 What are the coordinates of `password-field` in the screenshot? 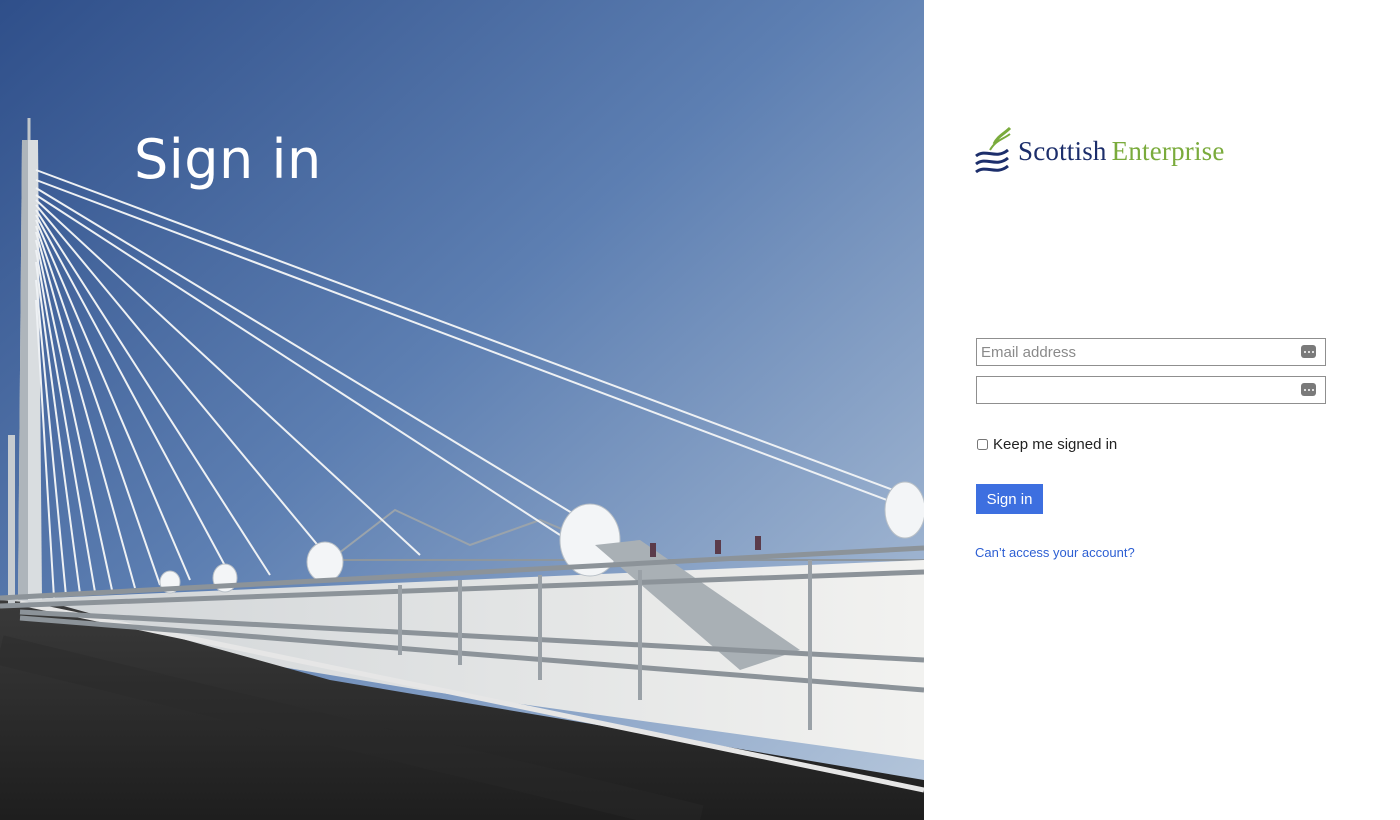 It's located at (1151, 390).